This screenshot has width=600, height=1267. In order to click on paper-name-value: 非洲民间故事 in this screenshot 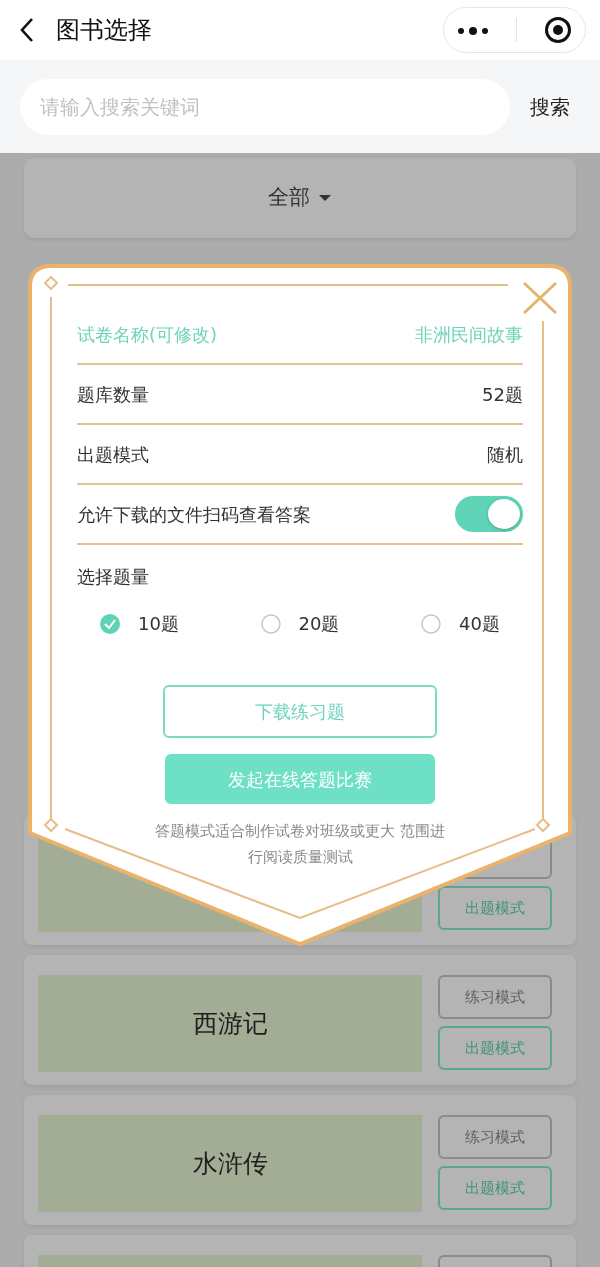, I will do `click(469, 334)`.